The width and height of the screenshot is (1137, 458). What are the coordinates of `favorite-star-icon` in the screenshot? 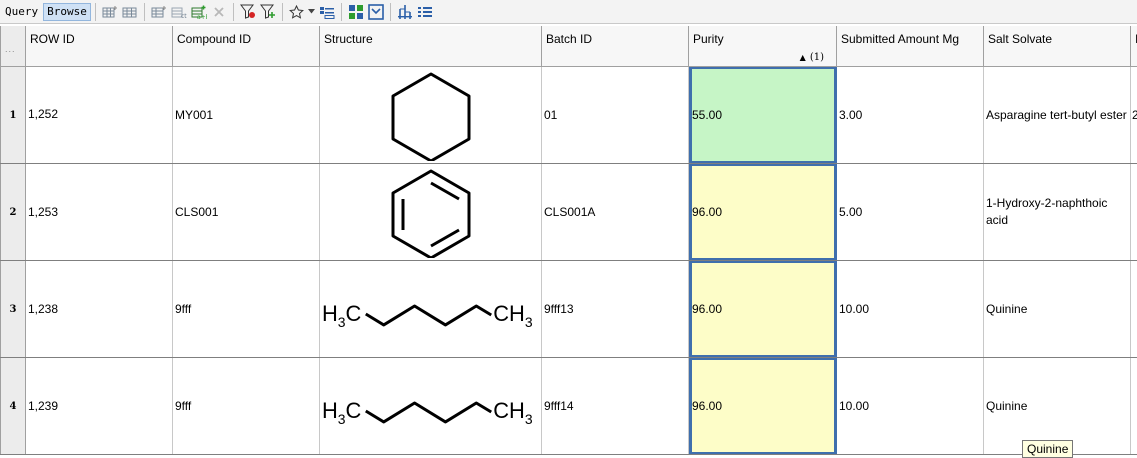 It's located at (297, 12).